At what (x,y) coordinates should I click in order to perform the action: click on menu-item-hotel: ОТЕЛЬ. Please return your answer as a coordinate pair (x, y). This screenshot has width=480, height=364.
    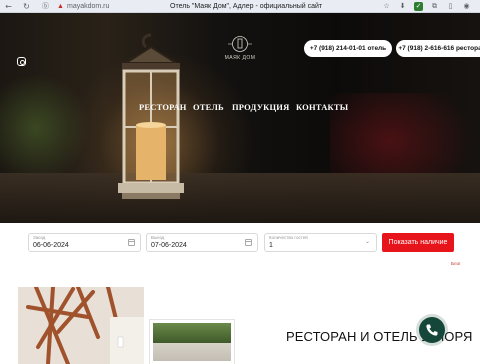
    Looking at the image, I should click on (208, 107).